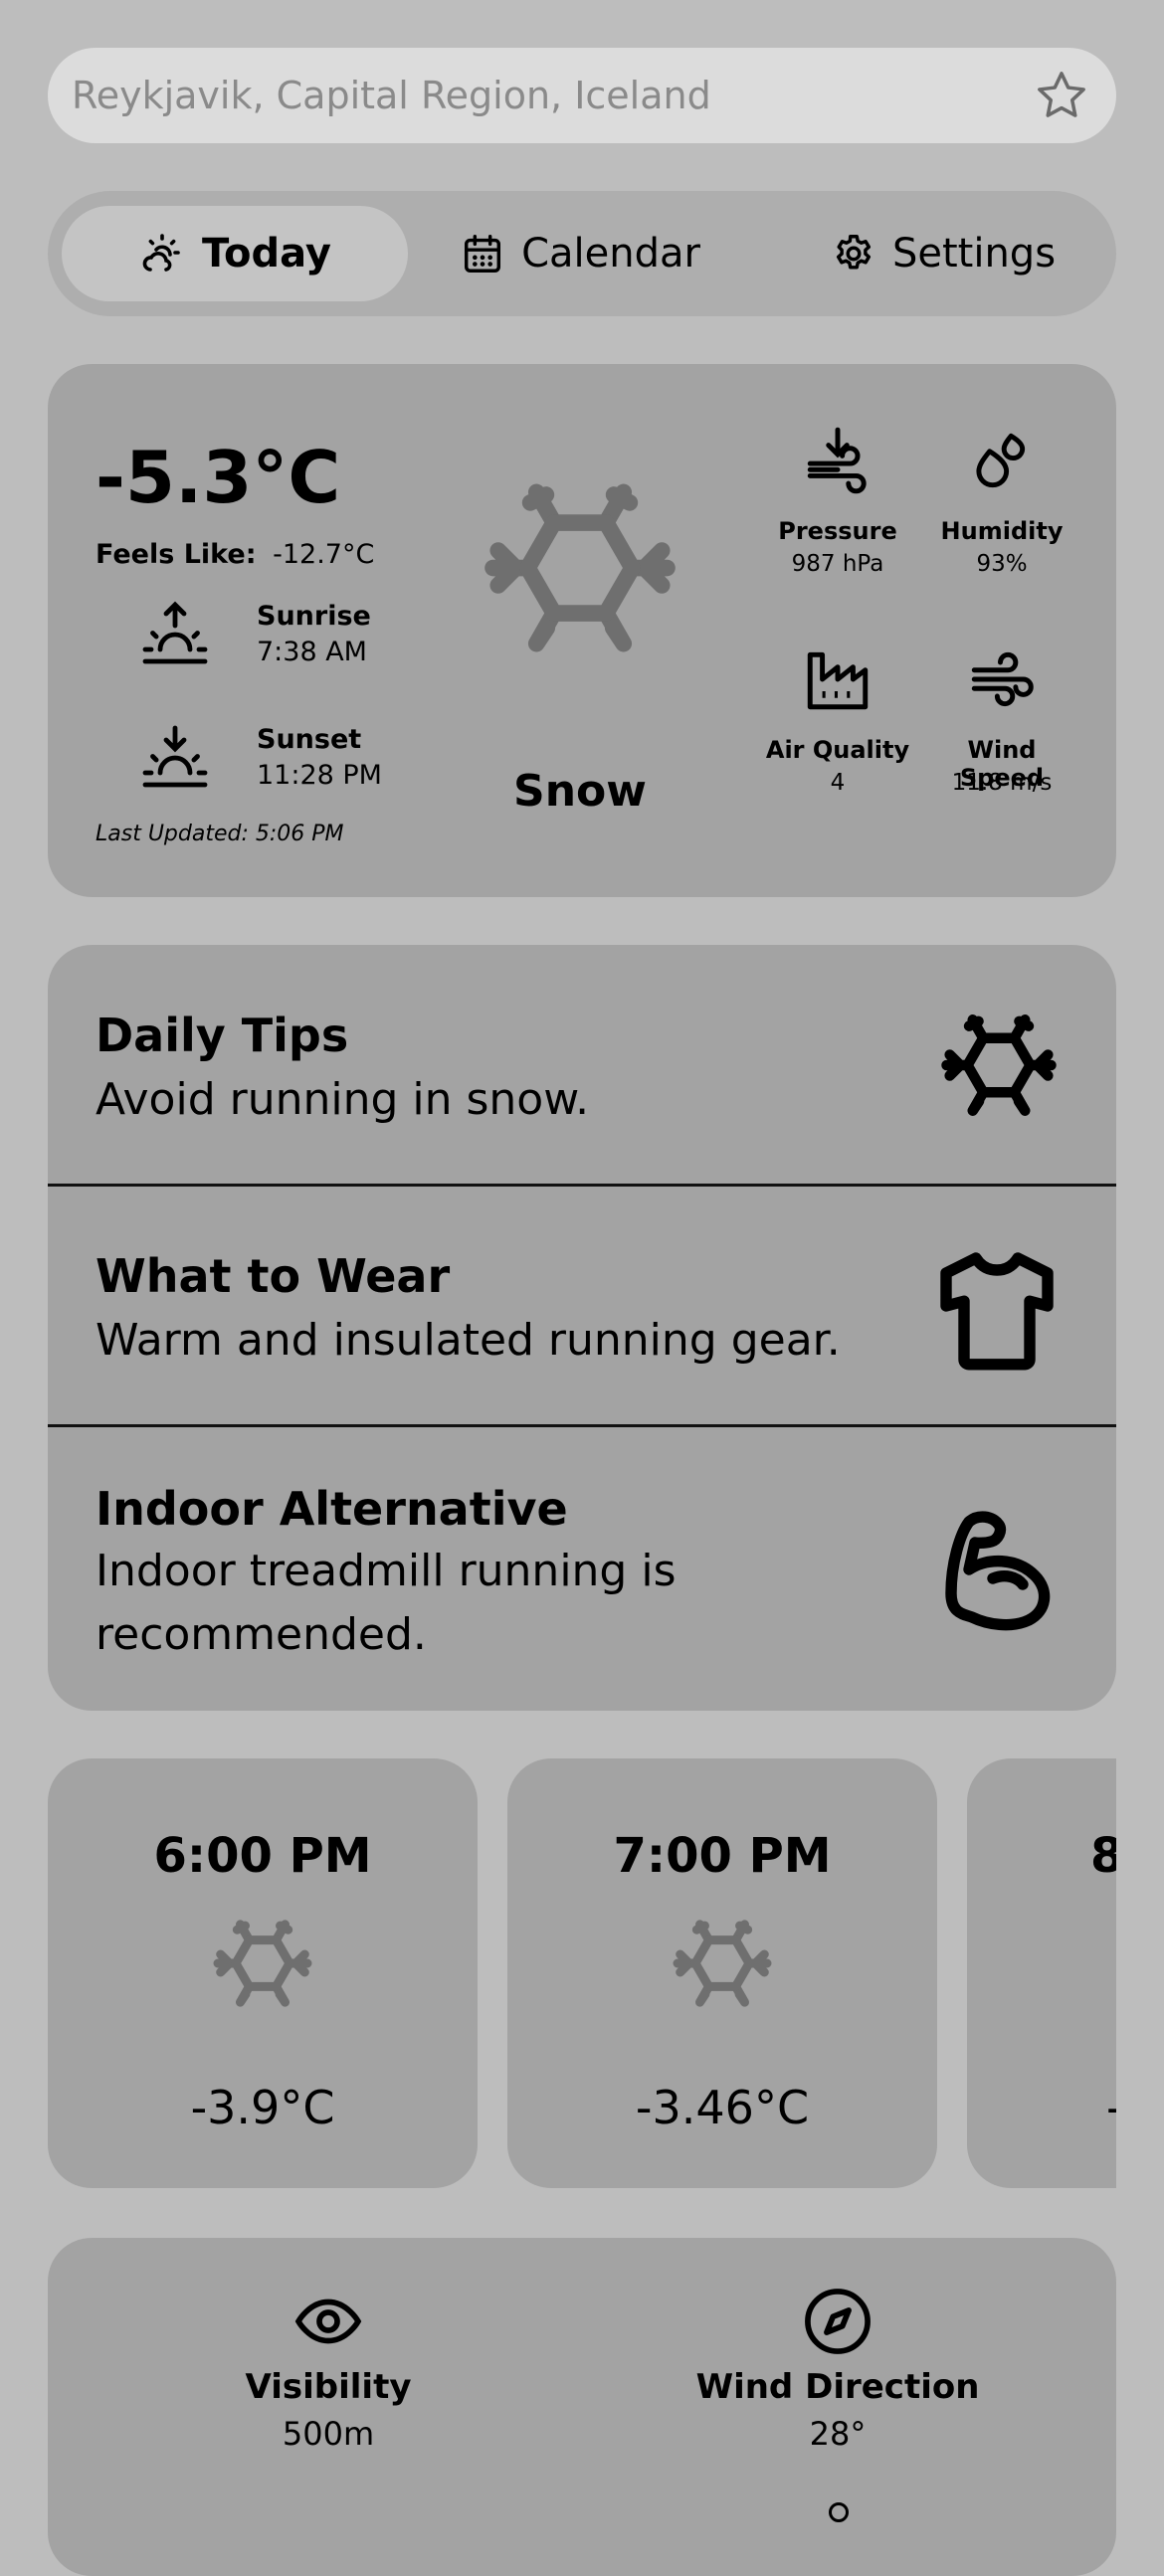 The image size is (1164, 2576). Describe the element at coordinates (1002, 564) in the screenshot. I see `stat-value: 93%` at that location.